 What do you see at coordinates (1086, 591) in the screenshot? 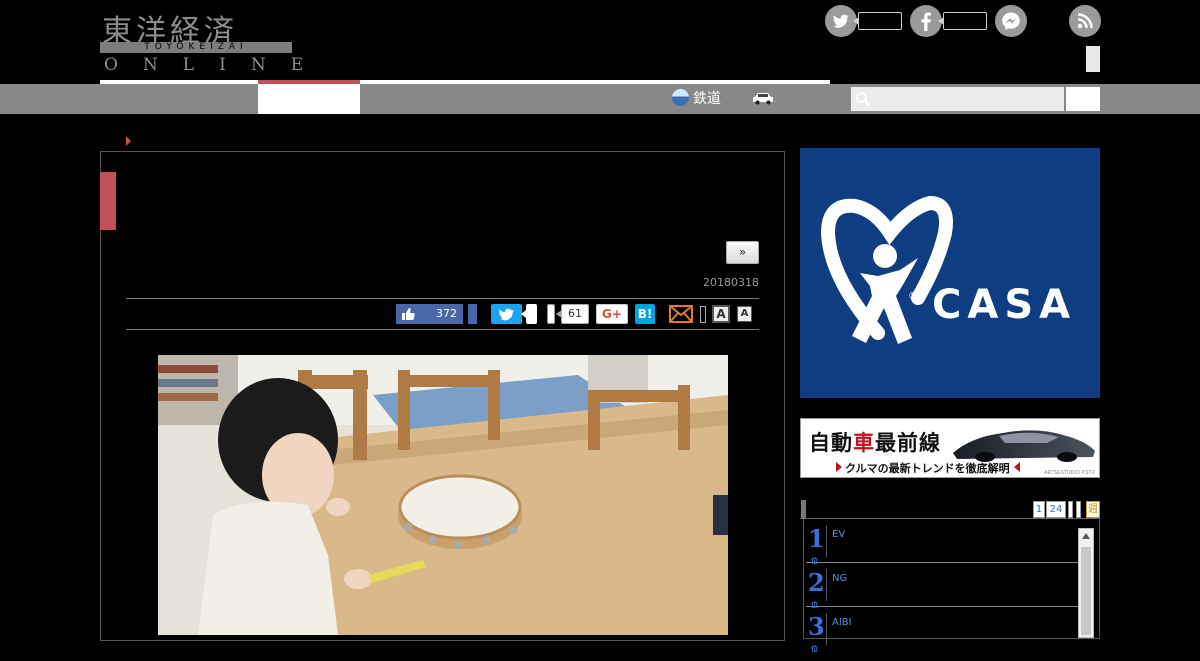
I see `scroll-thumb` at bounding box center [1086, 591].